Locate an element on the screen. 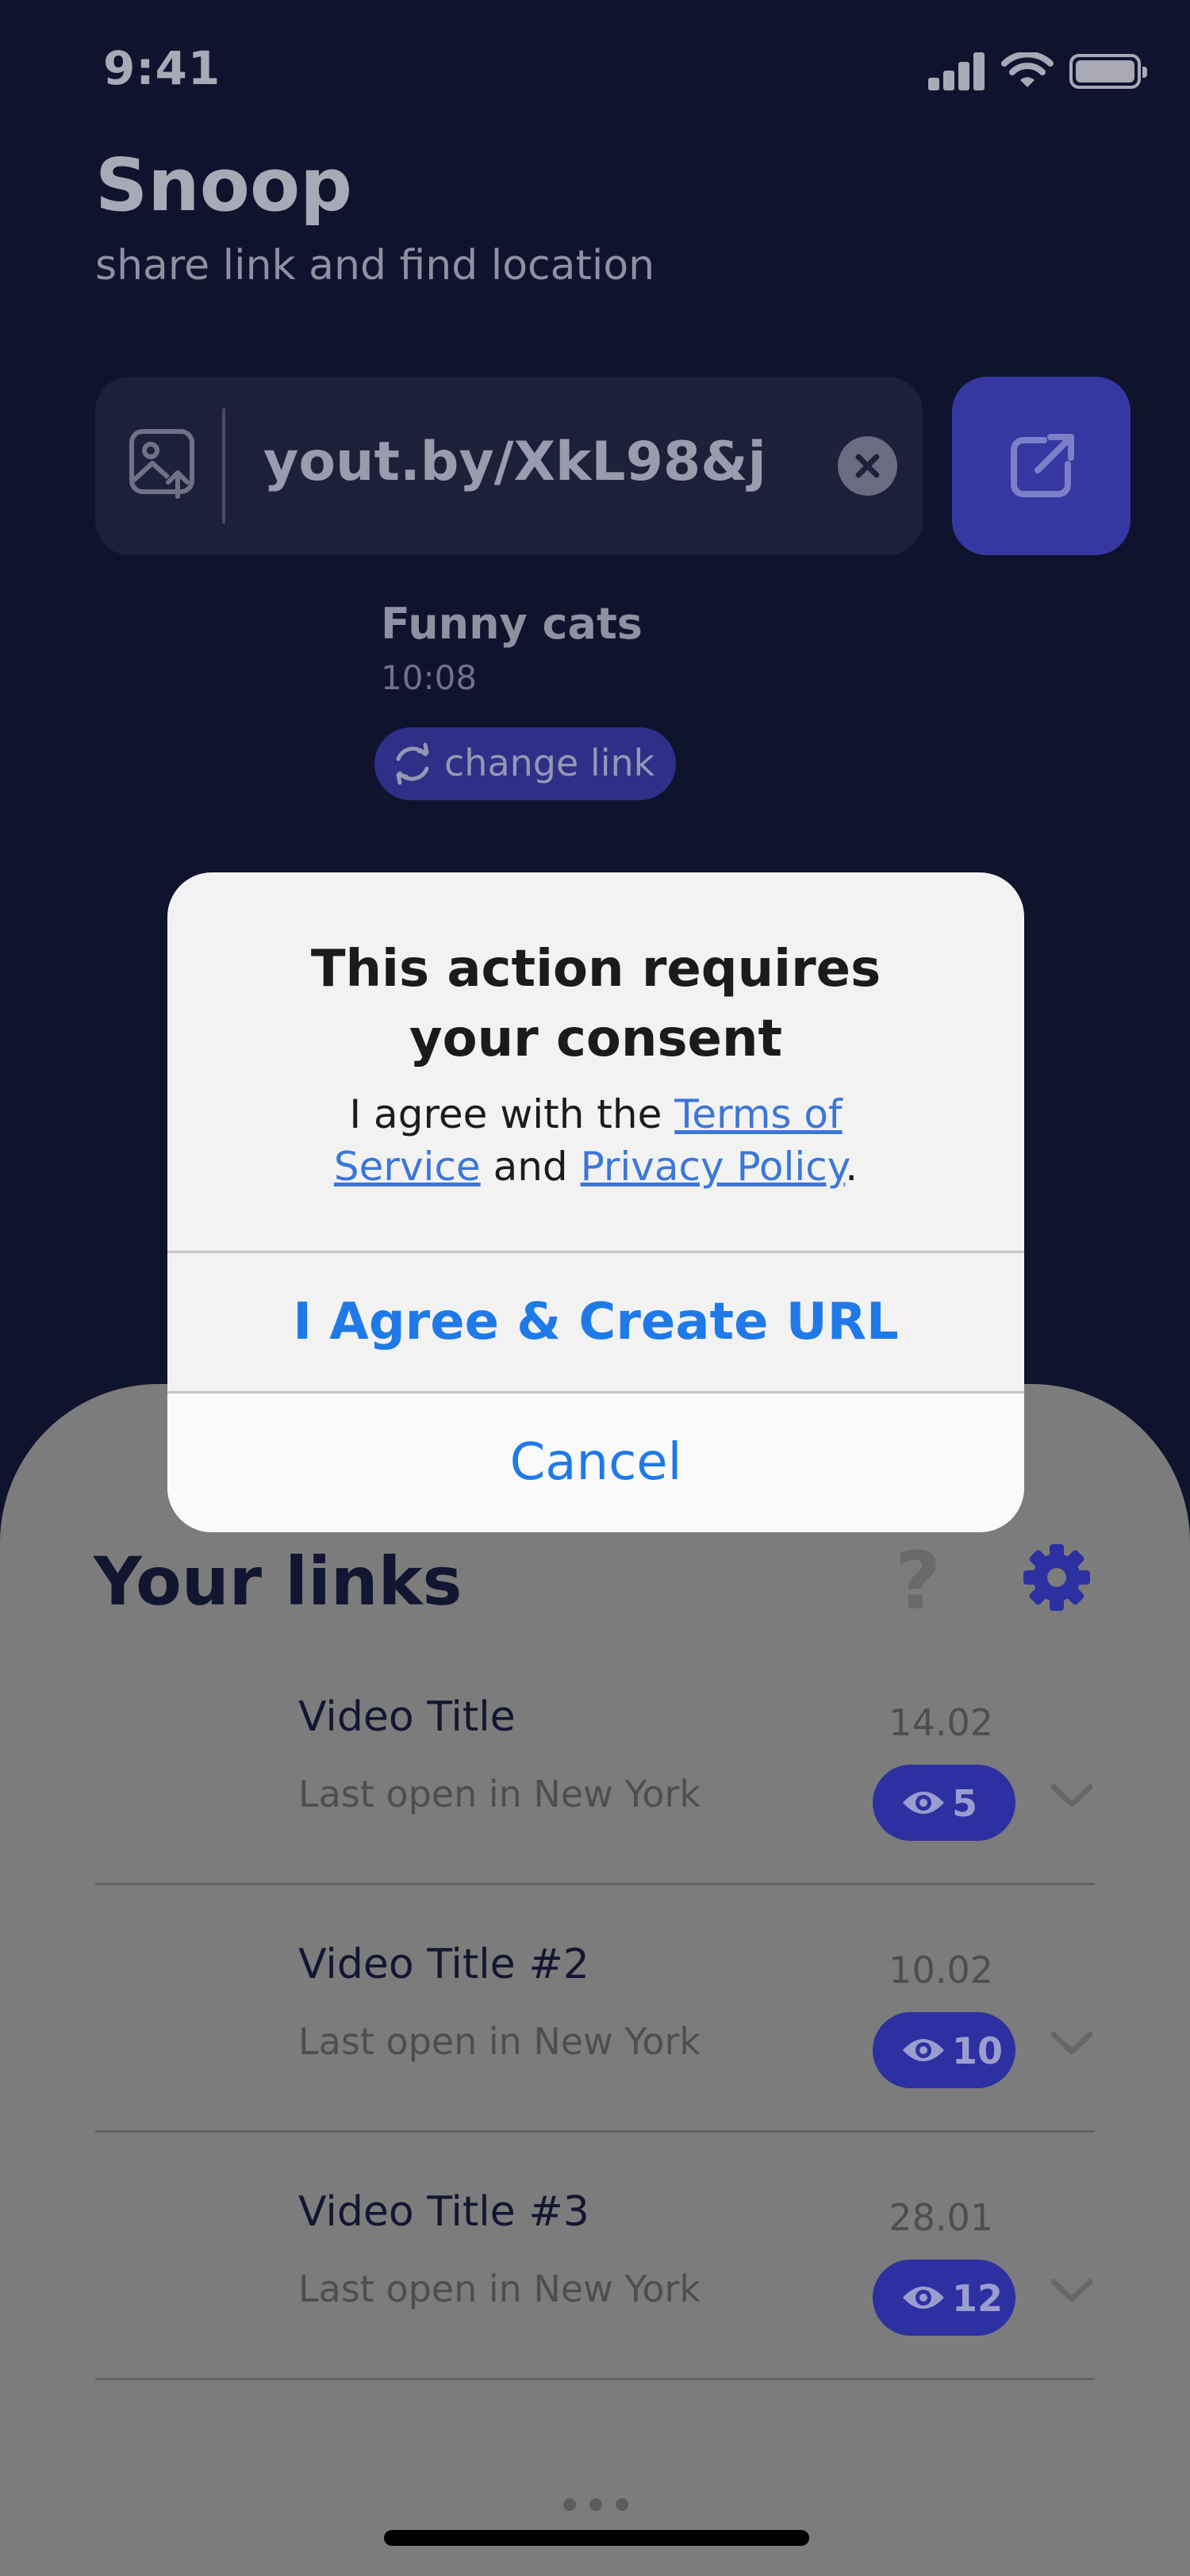  help-icon: ? is located at coordinates (918, 1581).